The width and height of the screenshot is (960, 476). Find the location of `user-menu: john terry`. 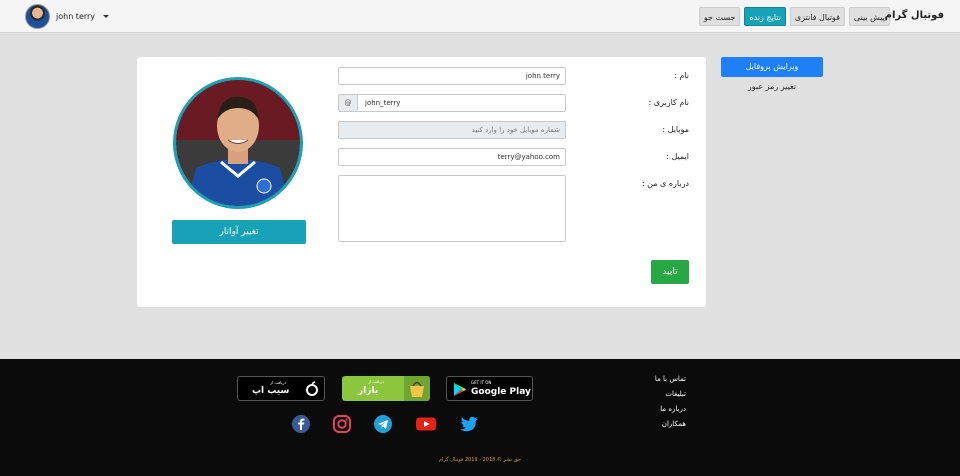

user-menu: john terry is located at coordinates (67, 16).